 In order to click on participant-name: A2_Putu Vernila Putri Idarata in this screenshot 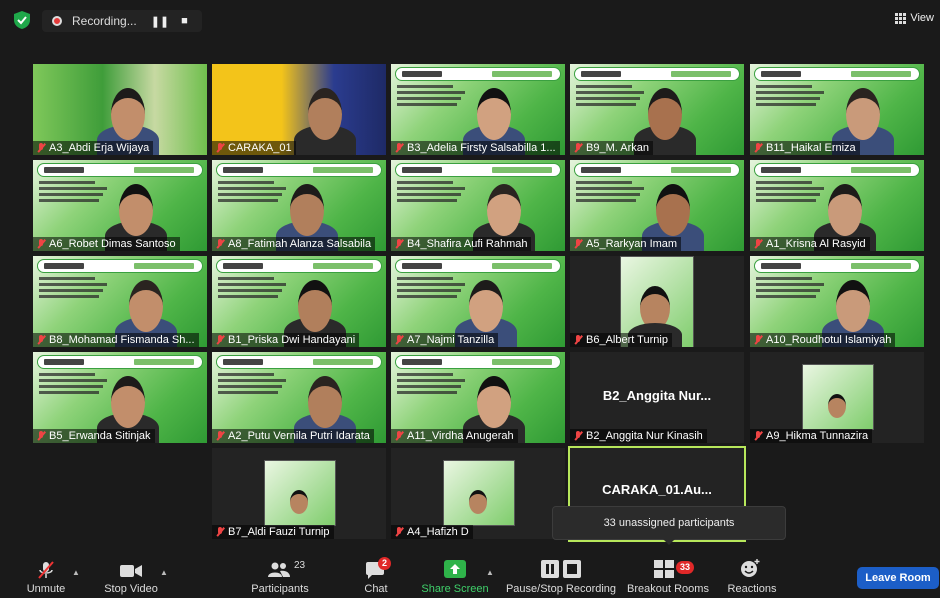, I will do `click(299, 436)`.